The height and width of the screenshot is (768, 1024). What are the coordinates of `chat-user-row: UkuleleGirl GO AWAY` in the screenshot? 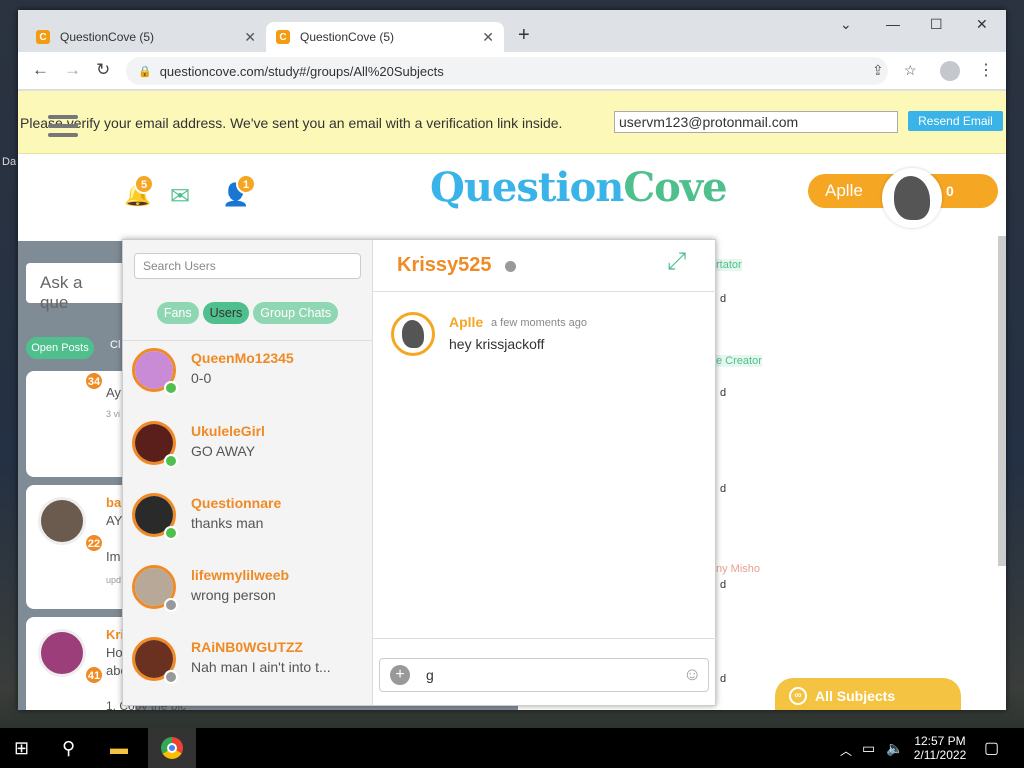 It's located at (248, 457).